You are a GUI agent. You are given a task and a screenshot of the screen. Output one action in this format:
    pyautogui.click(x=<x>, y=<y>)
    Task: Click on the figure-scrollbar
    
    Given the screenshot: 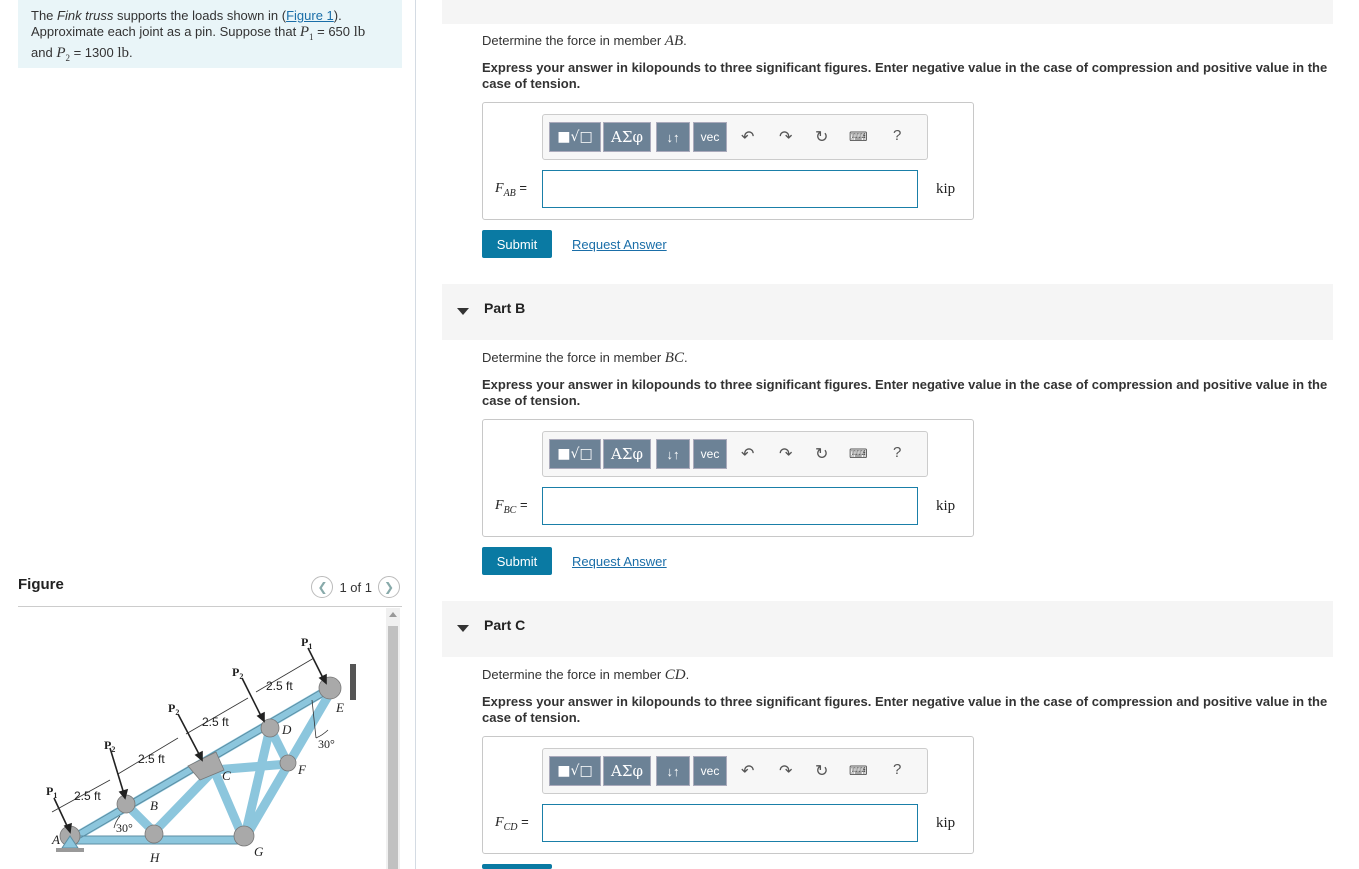 What is the action you would take?
    pyautogui.click(x=393, y=738)
    